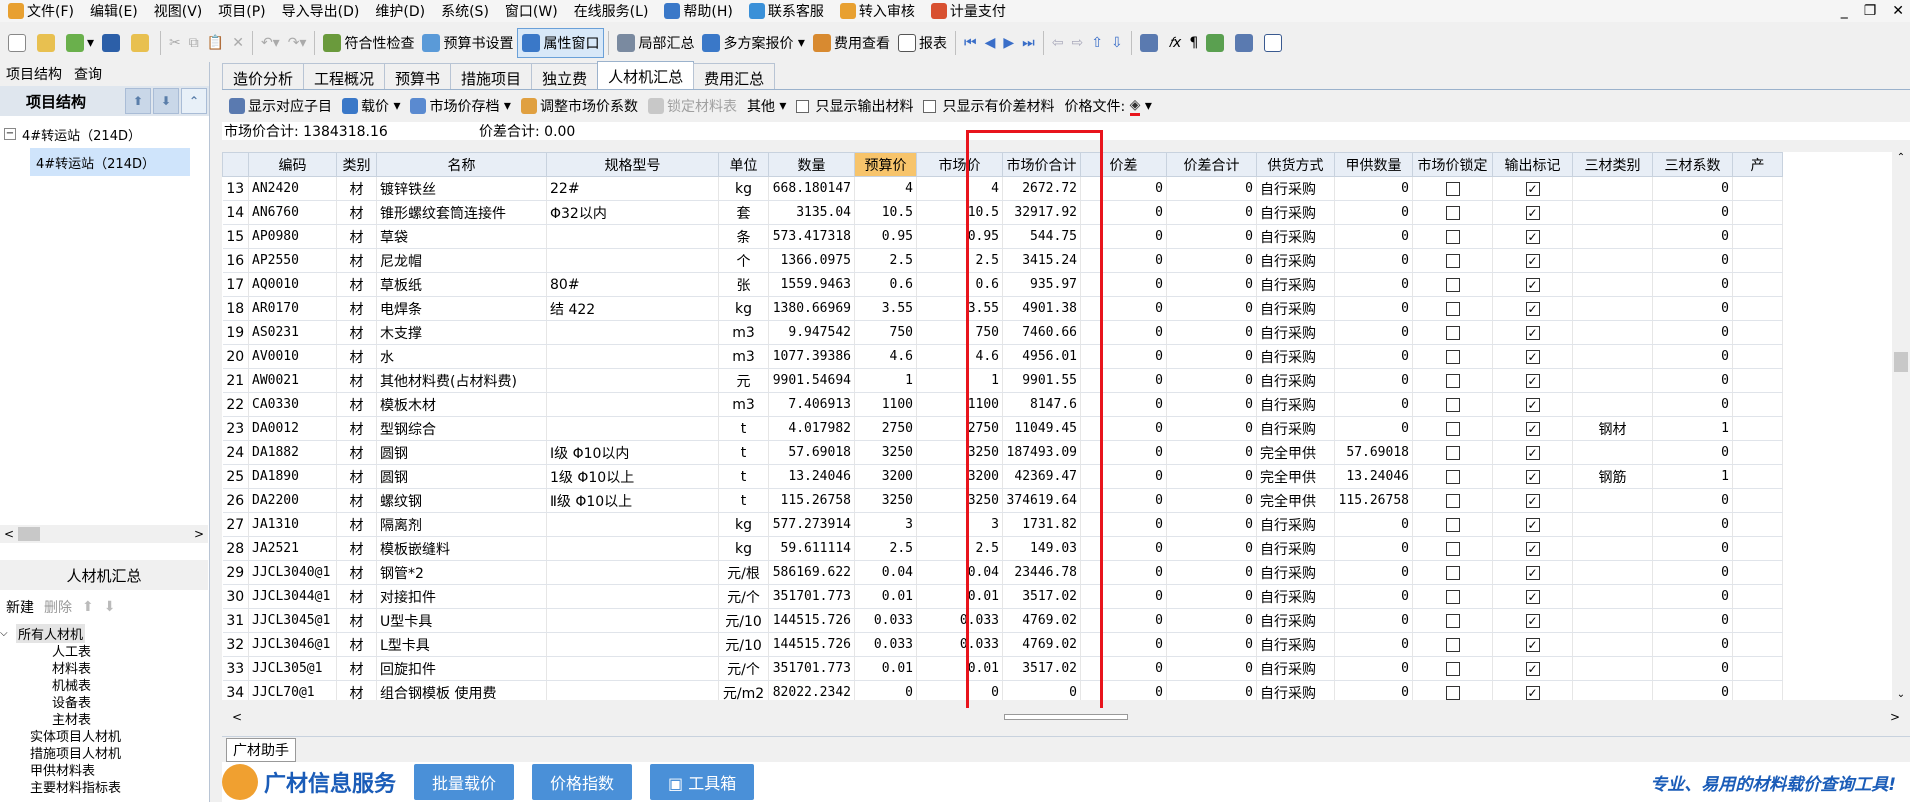  What do you see at coordinates (292, 548) in the screenshot?
I see `cell-code: JA2521` at bounding box center [292, 548].